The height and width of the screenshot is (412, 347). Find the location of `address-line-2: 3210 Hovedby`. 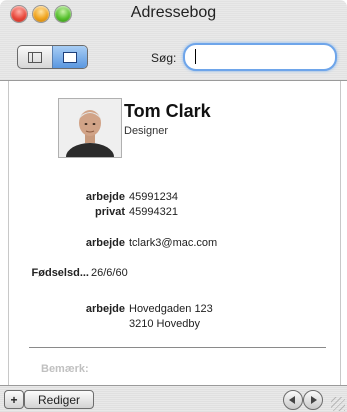

address-line-2: 3210 Hovedby is located at coordinates (164, 324).